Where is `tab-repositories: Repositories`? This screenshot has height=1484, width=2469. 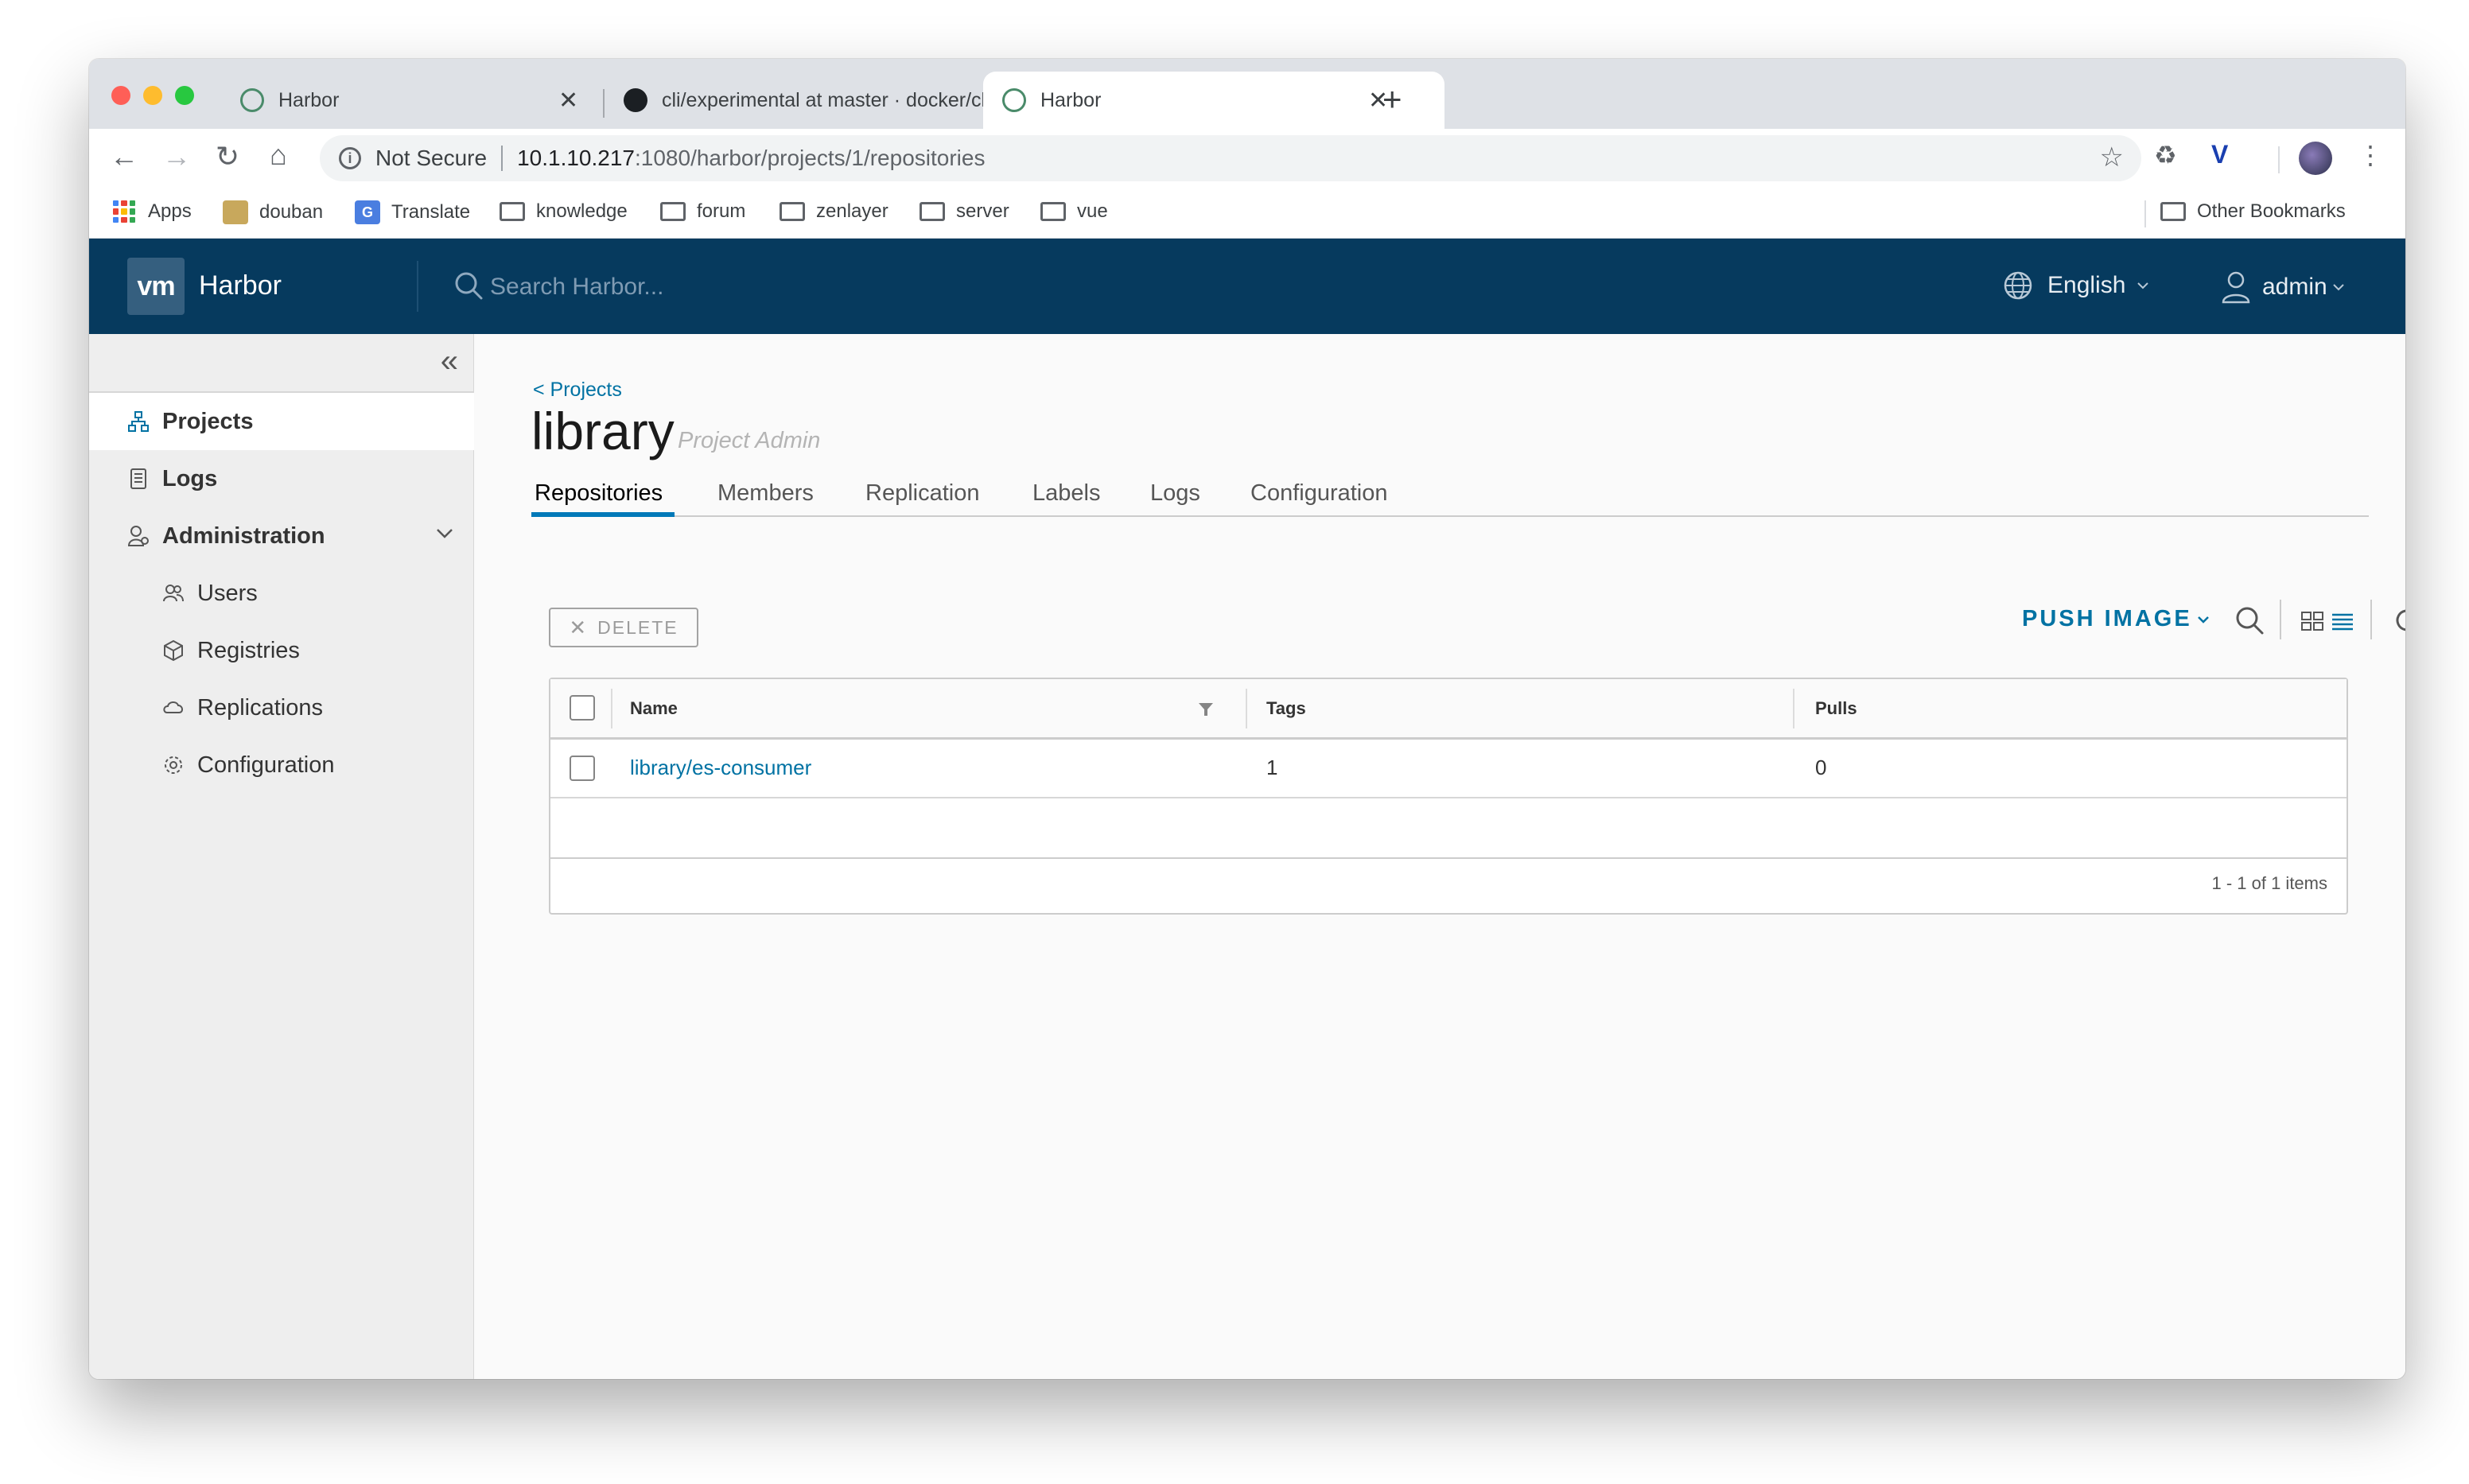 tab-repositories: Repositories is located at coordinates (599, 493).